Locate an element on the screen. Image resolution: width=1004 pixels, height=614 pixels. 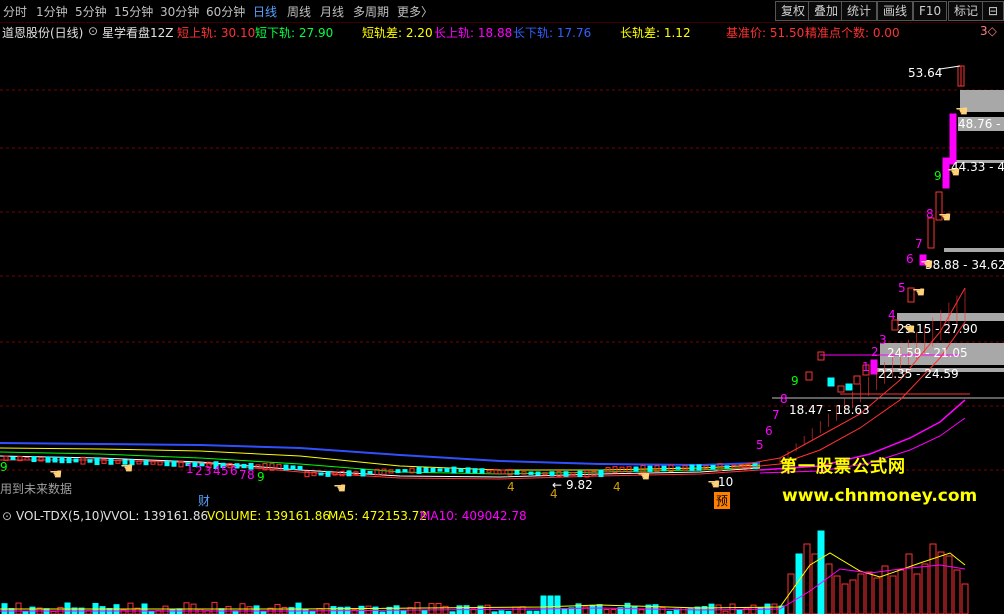
ma10-value: MA10: 409042.78 is located at coordinates (473, 516).